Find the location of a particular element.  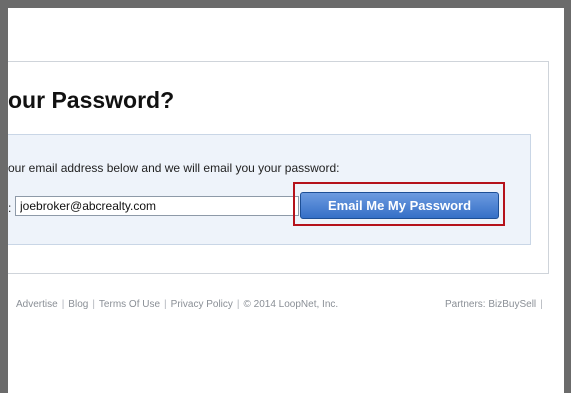

window-frame-left is located at coordinates (4, 196).